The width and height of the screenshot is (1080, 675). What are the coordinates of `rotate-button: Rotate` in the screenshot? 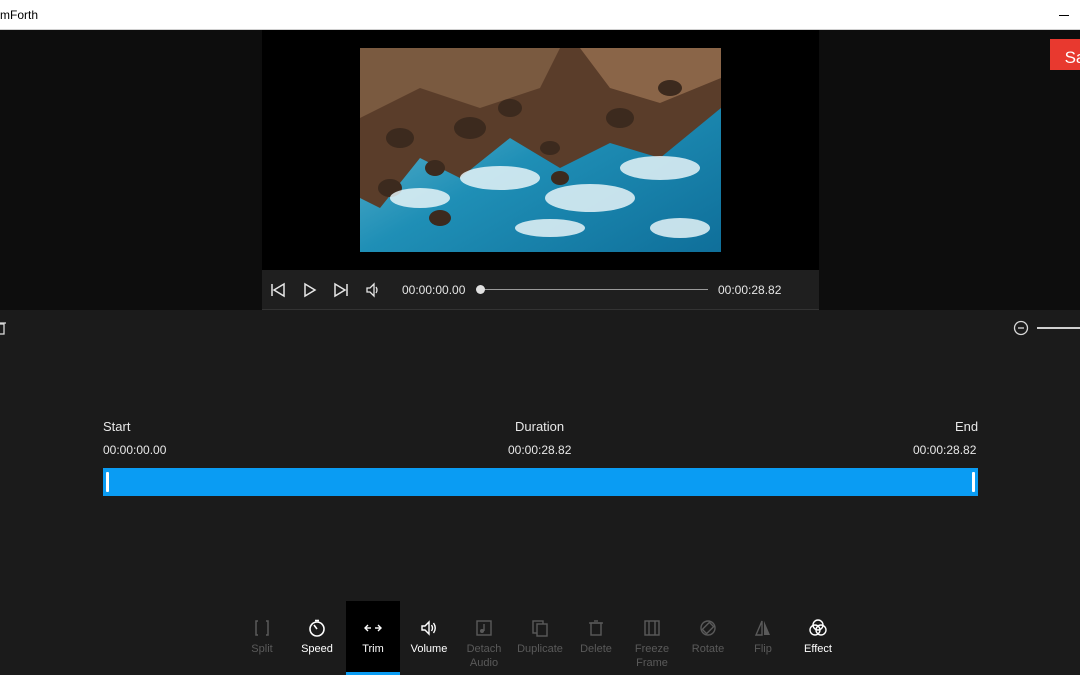 It's located at (708, 638).